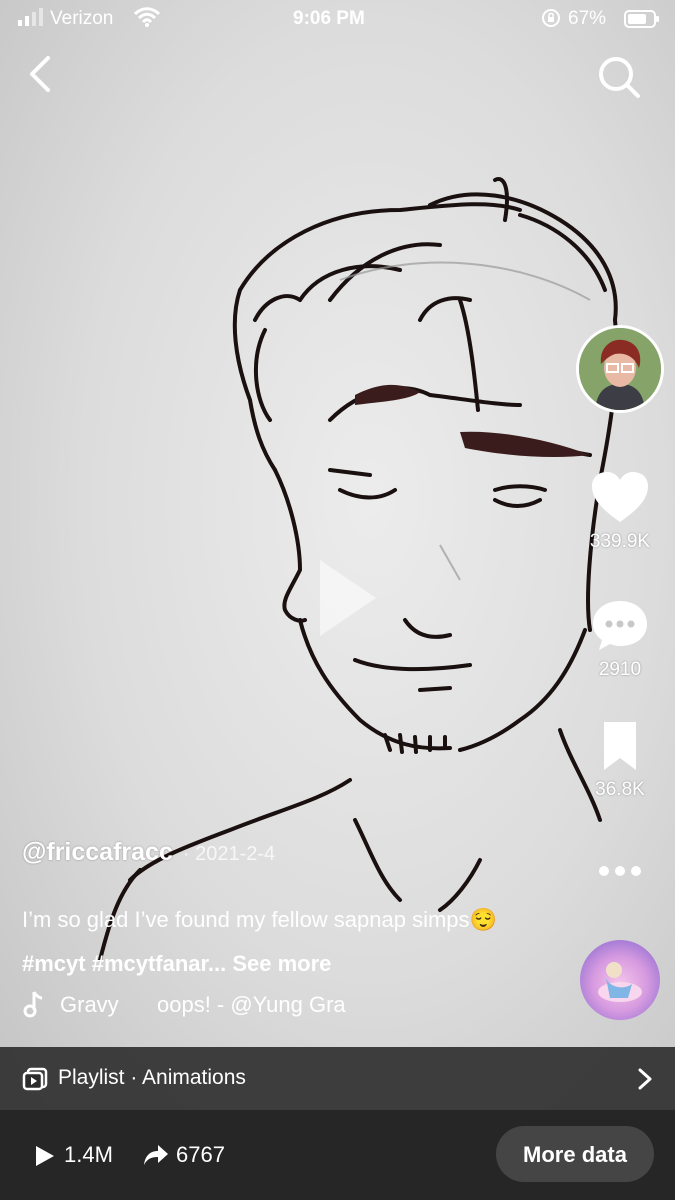  I want to click on bookmark-icon, so click(620, 746).